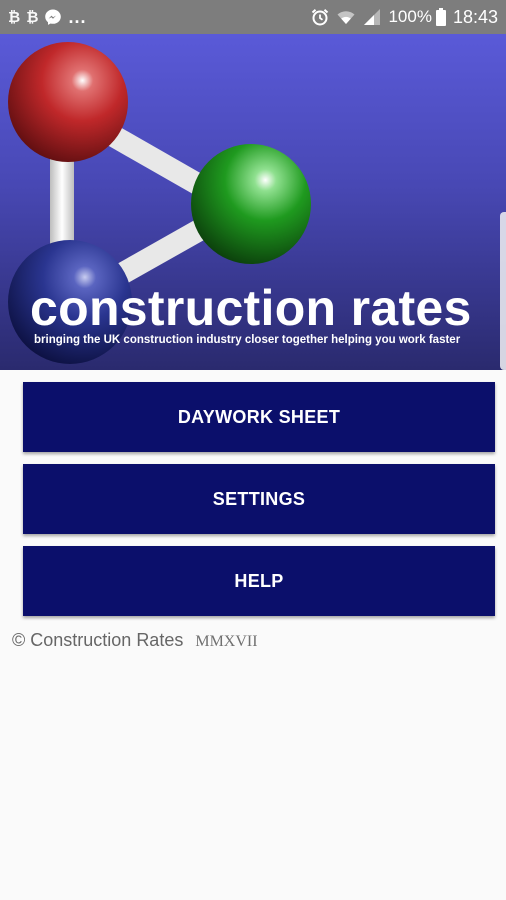 The height and width of the screenshot is (900, 506). What do you see at coordinates (53, 17) in the screenshot?
I see `messenger-icon` at bounding box center [53, 17].